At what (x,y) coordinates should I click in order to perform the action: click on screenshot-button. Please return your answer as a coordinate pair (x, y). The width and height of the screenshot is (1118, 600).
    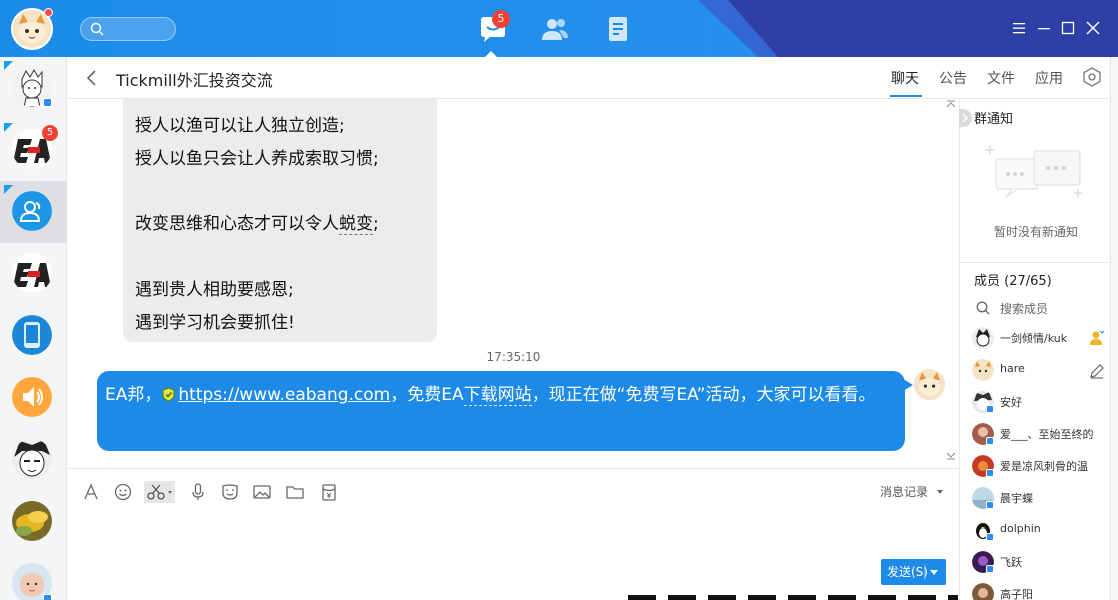
    Looking at the image, I should click on (159, 492).